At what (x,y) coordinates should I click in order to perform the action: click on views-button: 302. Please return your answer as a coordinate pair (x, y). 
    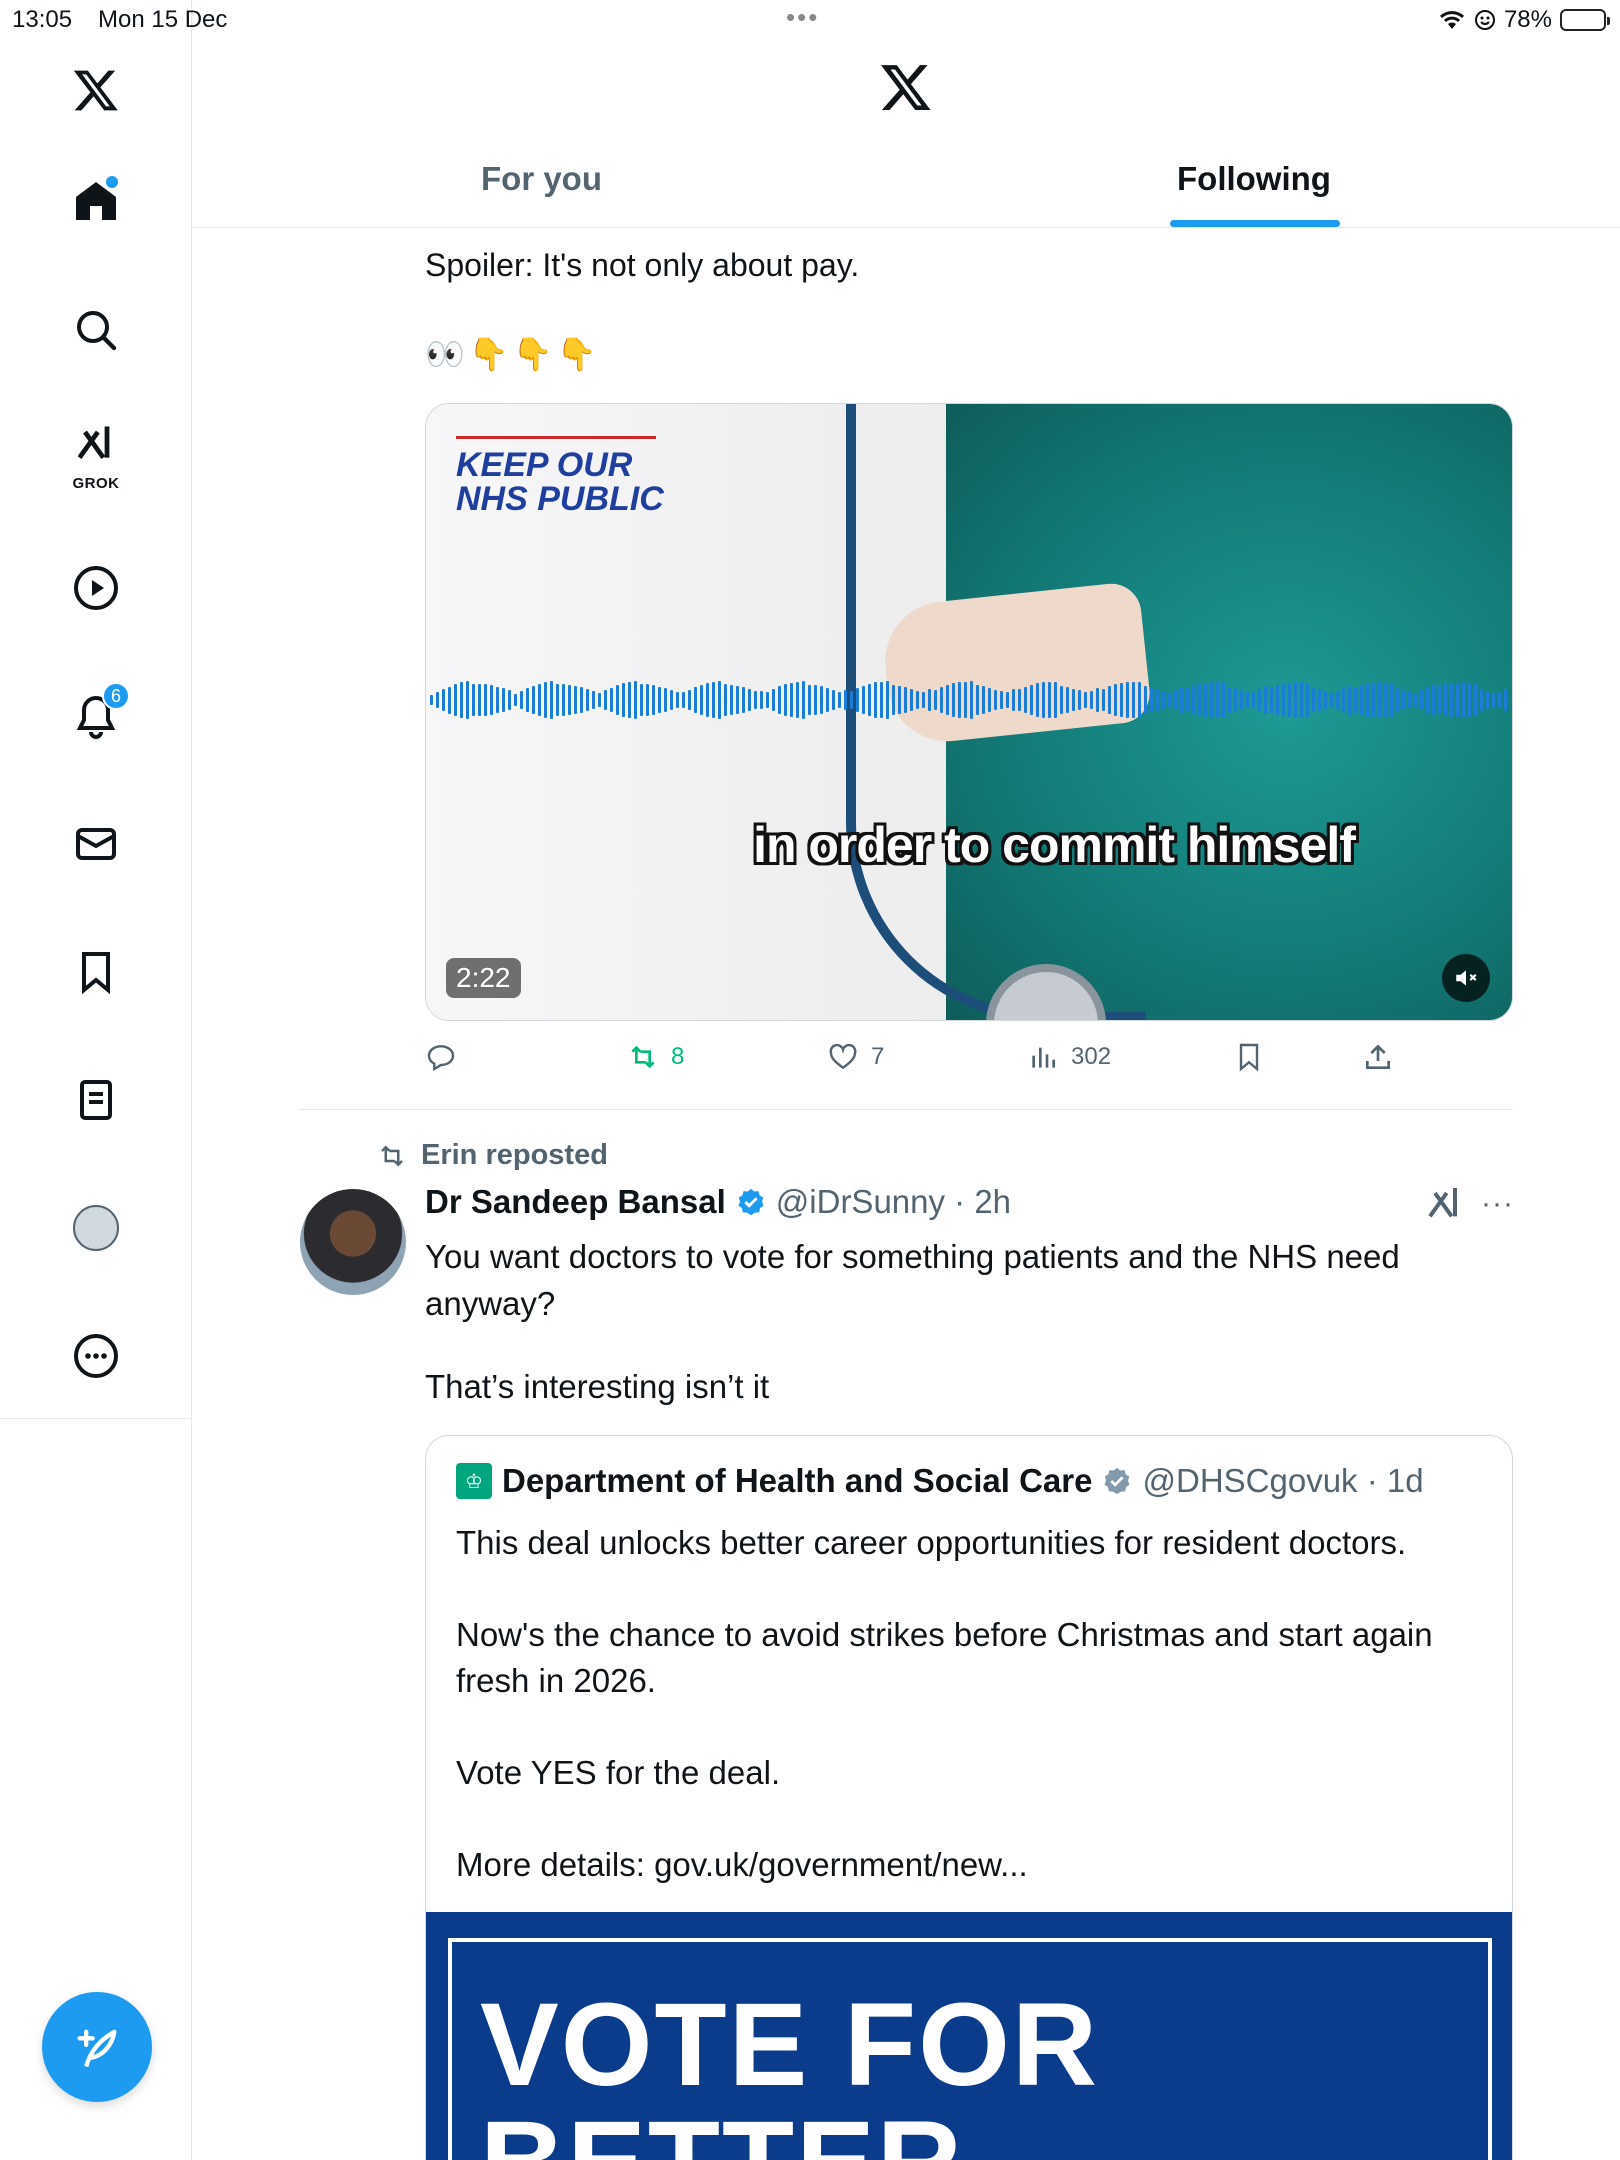
    Looking at the image, I should click on (1069, 1057).